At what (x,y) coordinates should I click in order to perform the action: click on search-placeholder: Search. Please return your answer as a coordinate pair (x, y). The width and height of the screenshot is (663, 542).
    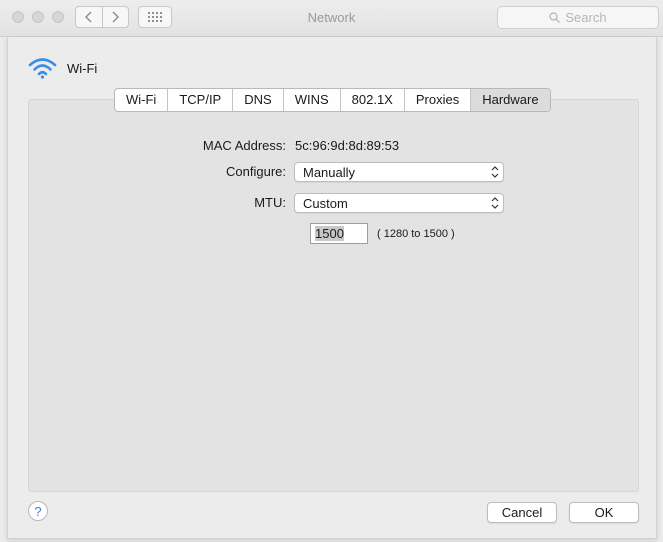
    Looking at the image, I should click on (586, 17).